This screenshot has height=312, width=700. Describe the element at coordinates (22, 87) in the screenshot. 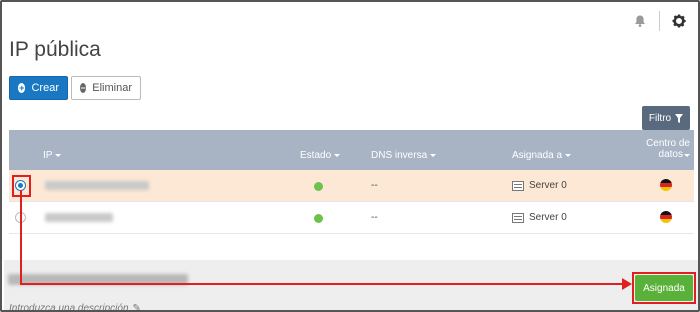

I see `plus-icon: +` at that location.